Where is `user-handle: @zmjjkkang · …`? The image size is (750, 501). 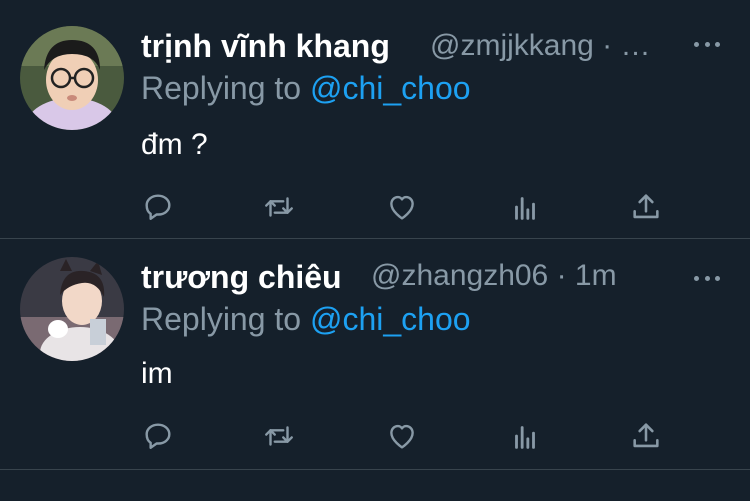 user-handle: @zmjjkkang · … is located at coordinates (540, 46).